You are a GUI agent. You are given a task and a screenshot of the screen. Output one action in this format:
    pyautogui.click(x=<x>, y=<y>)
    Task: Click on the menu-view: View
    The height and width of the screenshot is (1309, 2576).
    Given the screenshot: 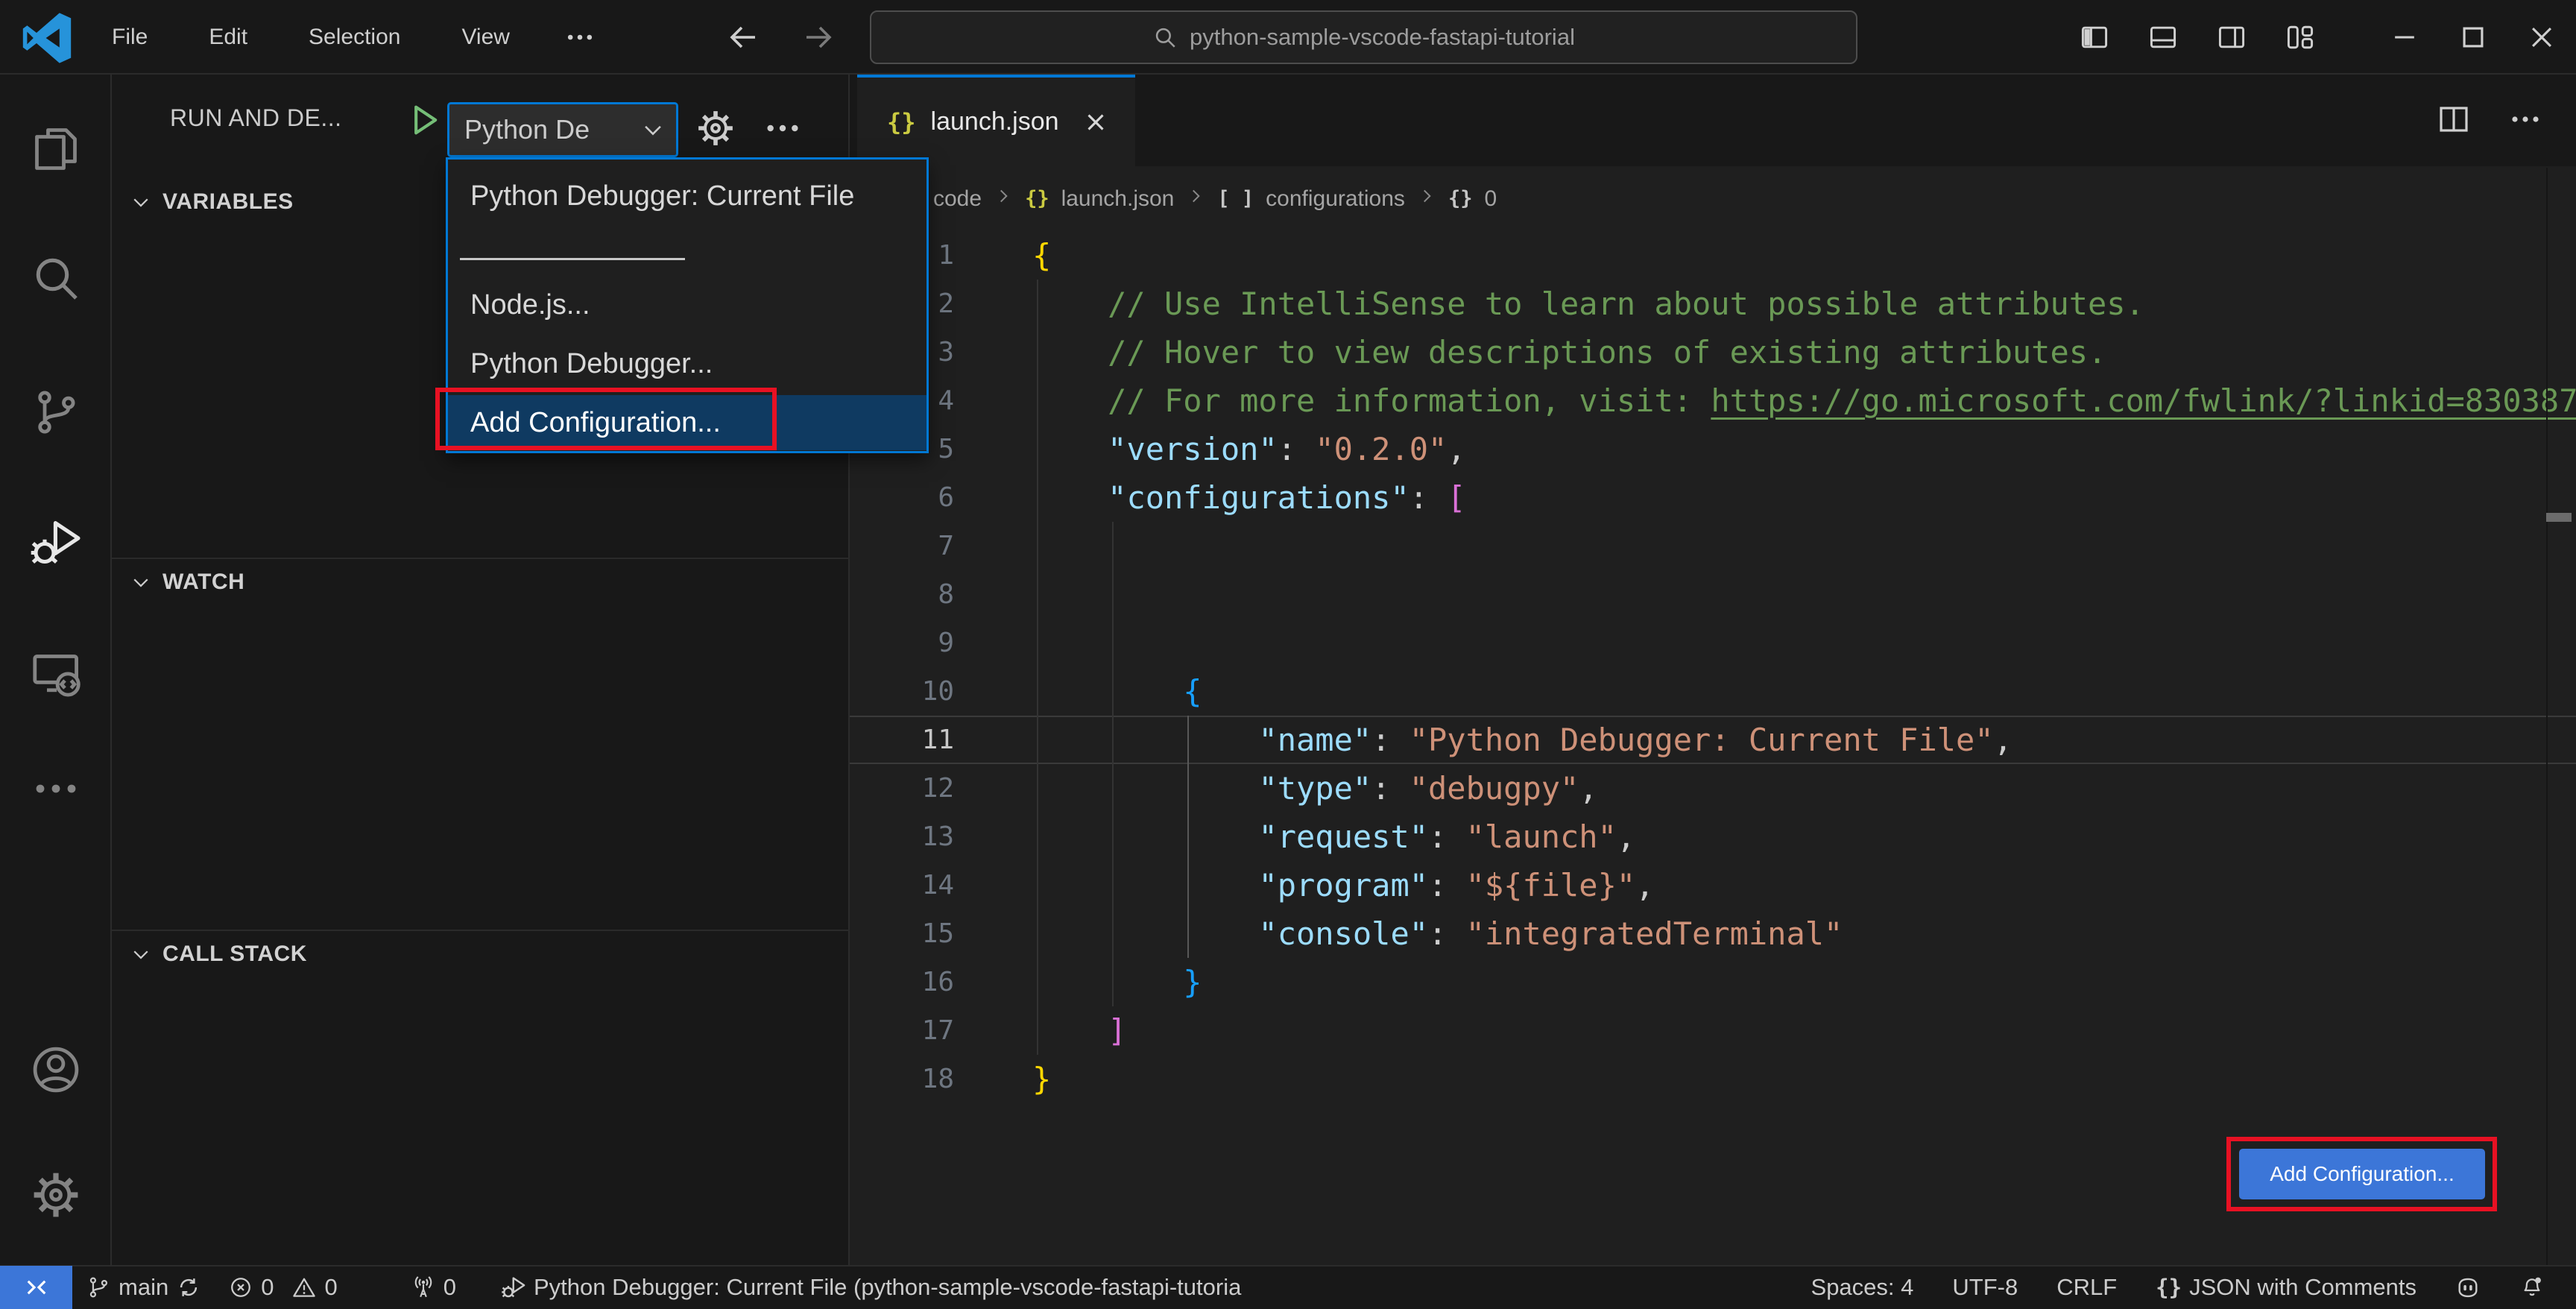 What is the action you would take?
    pyautogui.click(x=485, y=37)
    